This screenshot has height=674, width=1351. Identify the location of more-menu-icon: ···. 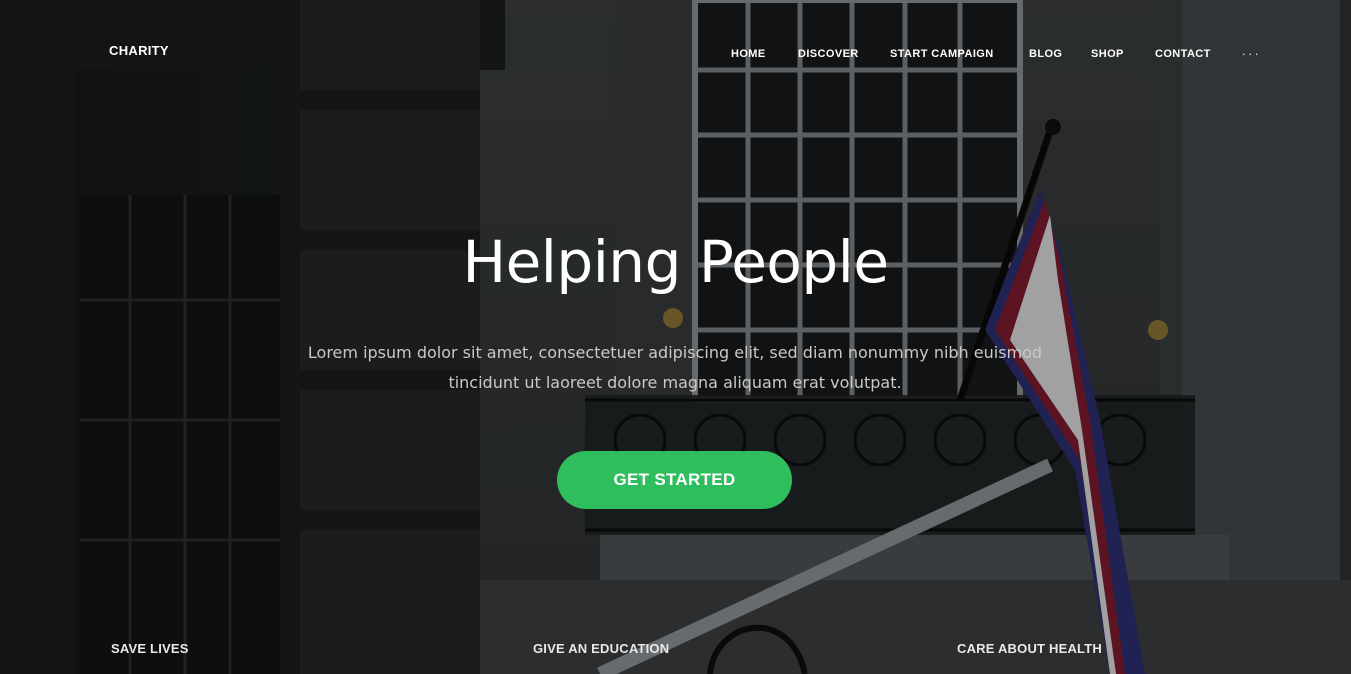
(1252, 54).